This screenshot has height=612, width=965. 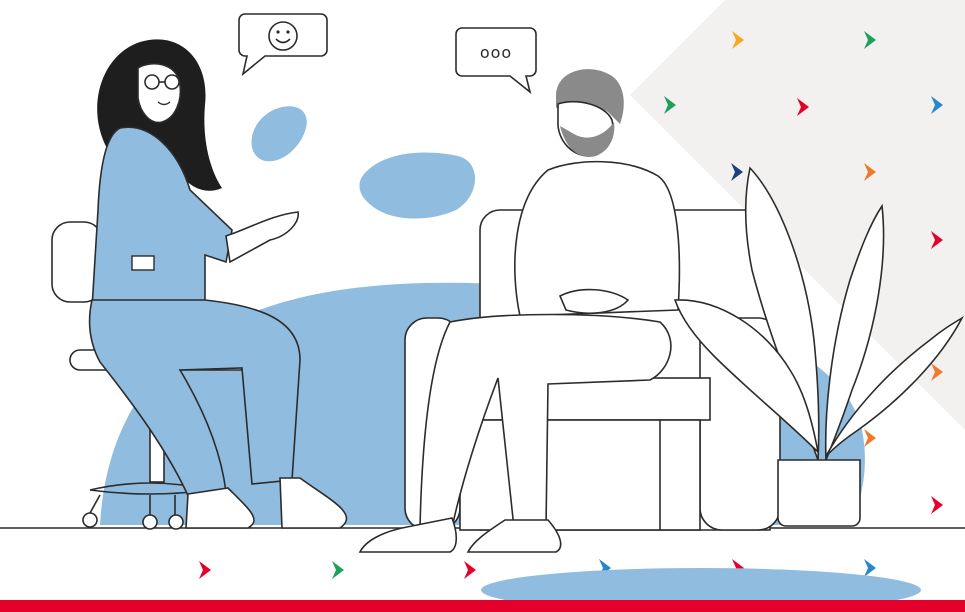 I want to click on name-badge-icon, so click(x=143, y=263).